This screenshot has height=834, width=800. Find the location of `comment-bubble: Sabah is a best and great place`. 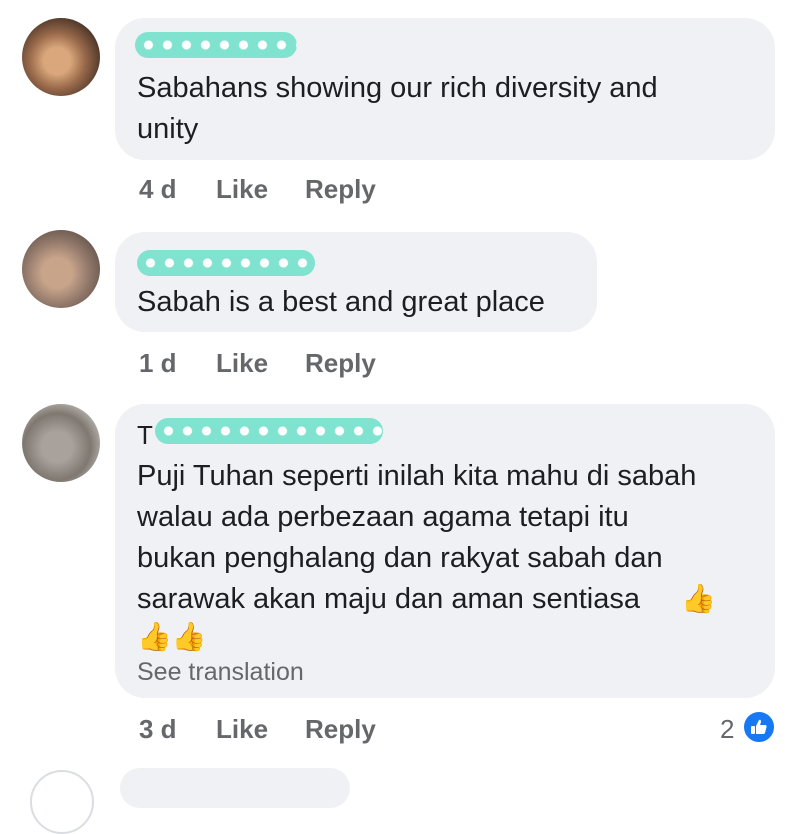

comment-bubble: Sabah is a best and great place is located at coordinates (356, 282).